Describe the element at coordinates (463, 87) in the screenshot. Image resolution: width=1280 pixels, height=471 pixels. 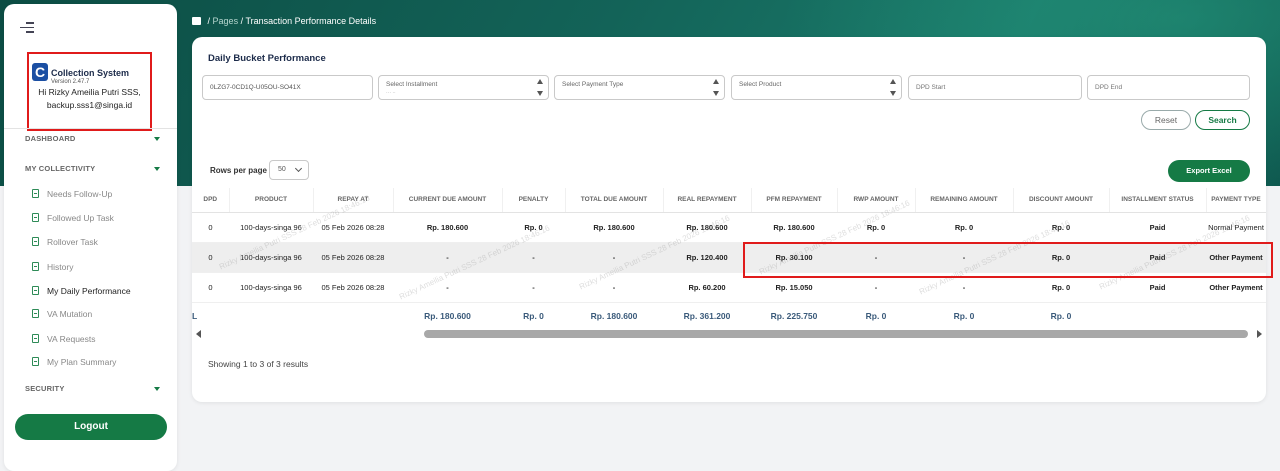
I see `installment-select: Select Installment ··· ··` at that location.